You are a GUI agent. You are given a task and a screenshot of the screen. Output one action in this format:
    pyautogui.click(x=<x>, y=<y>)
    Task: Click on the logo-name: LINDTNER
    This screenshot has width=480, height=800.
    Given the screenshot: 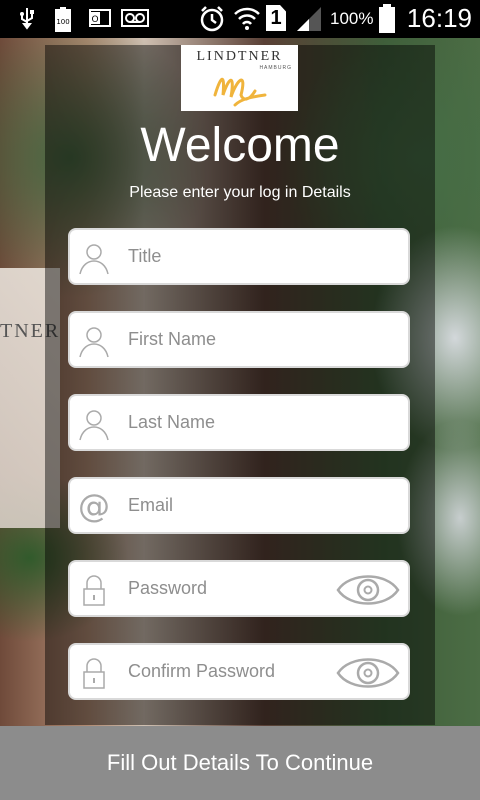 What is the action you would take?
    pyautogui.click(x=239, y=56)
    